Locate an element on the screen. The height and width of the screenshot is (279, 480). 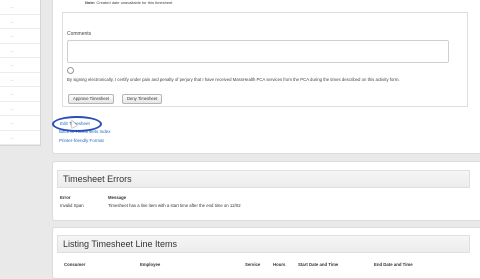
note-label: Note: is located at coordinates (90, 2).